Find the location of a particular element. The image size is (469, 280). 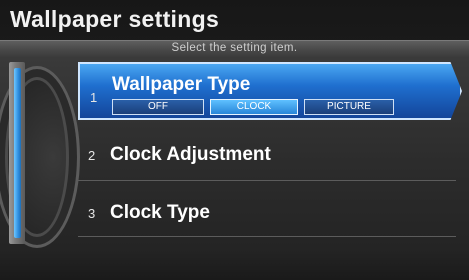

bottom-bar is located at coordinates (234, 265).